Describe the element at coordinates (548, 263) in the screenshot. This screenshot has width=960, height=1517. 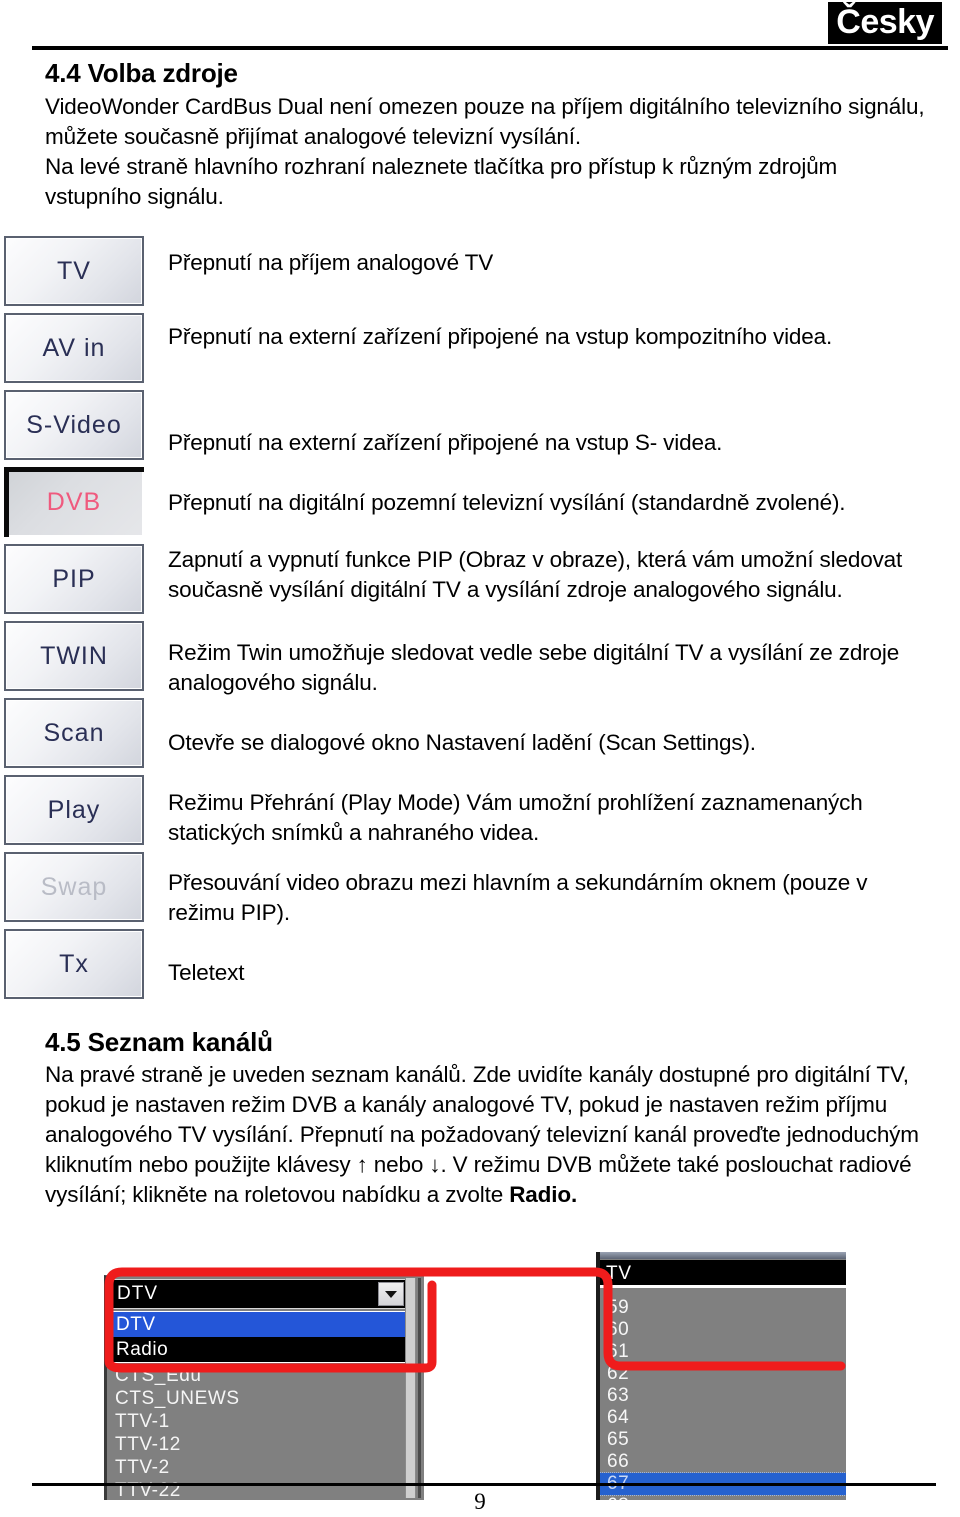
I see `description-1: Přepnutí na příjem analogové TV` at that location.